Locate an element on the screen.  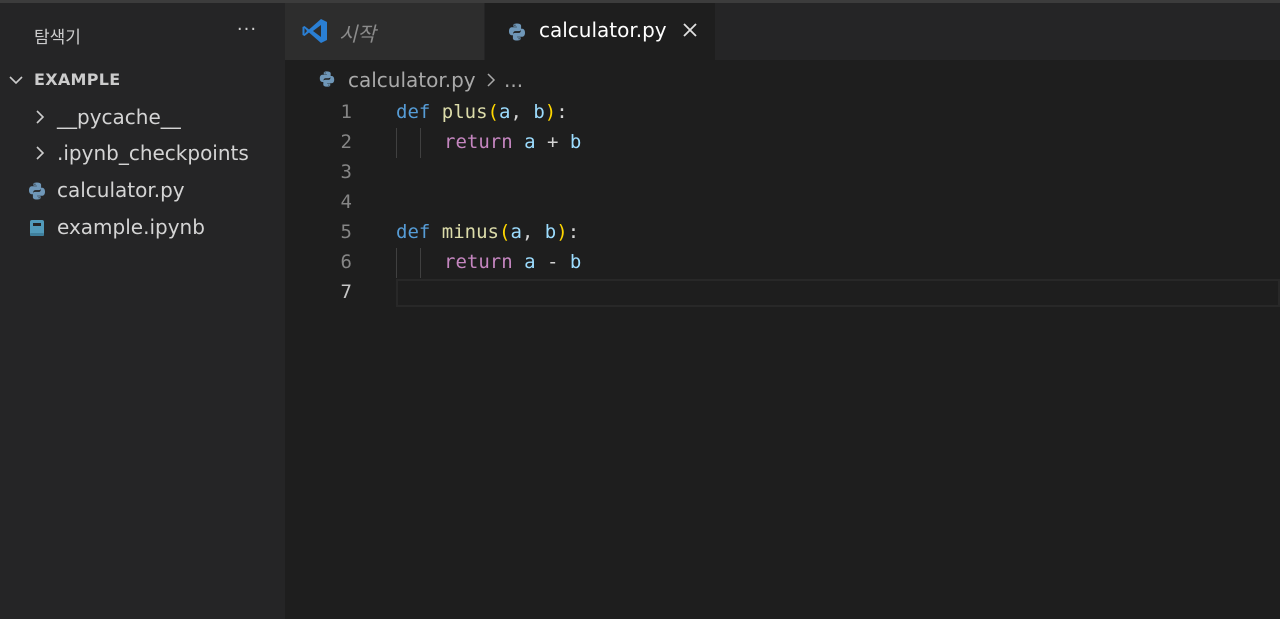
tree-item-calculator-py: calculator.py is located at coordinates (142, 190).